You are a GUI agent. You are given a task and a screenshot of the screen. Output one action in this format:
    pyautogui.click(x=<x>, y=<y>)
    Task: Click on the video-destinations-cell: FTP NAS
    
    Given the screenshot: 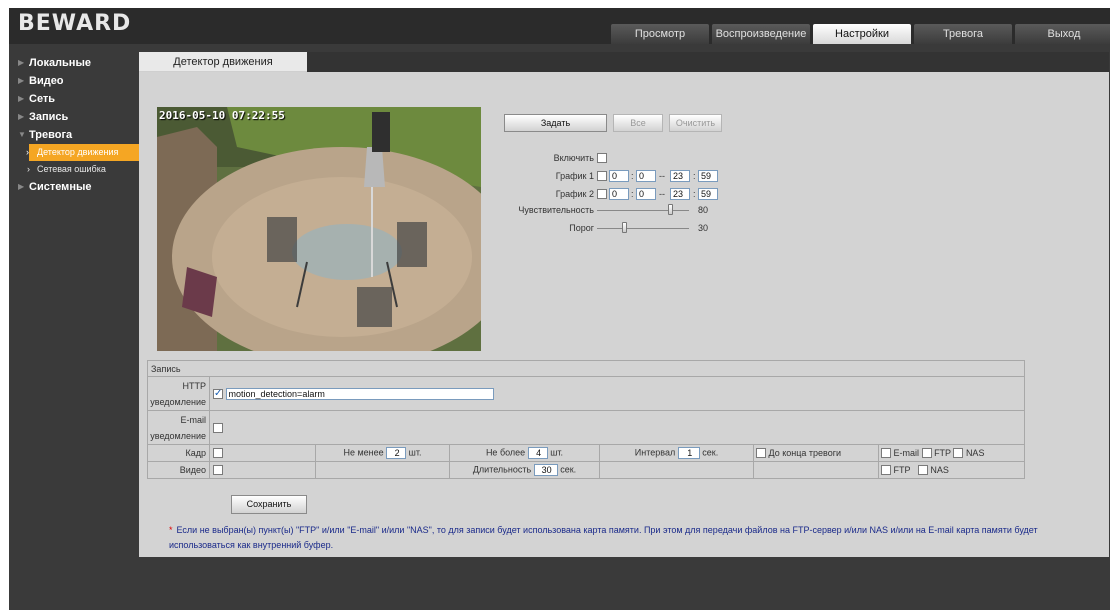 What is the action you would take?
    pyautogui.click(x=951, y=470)
    